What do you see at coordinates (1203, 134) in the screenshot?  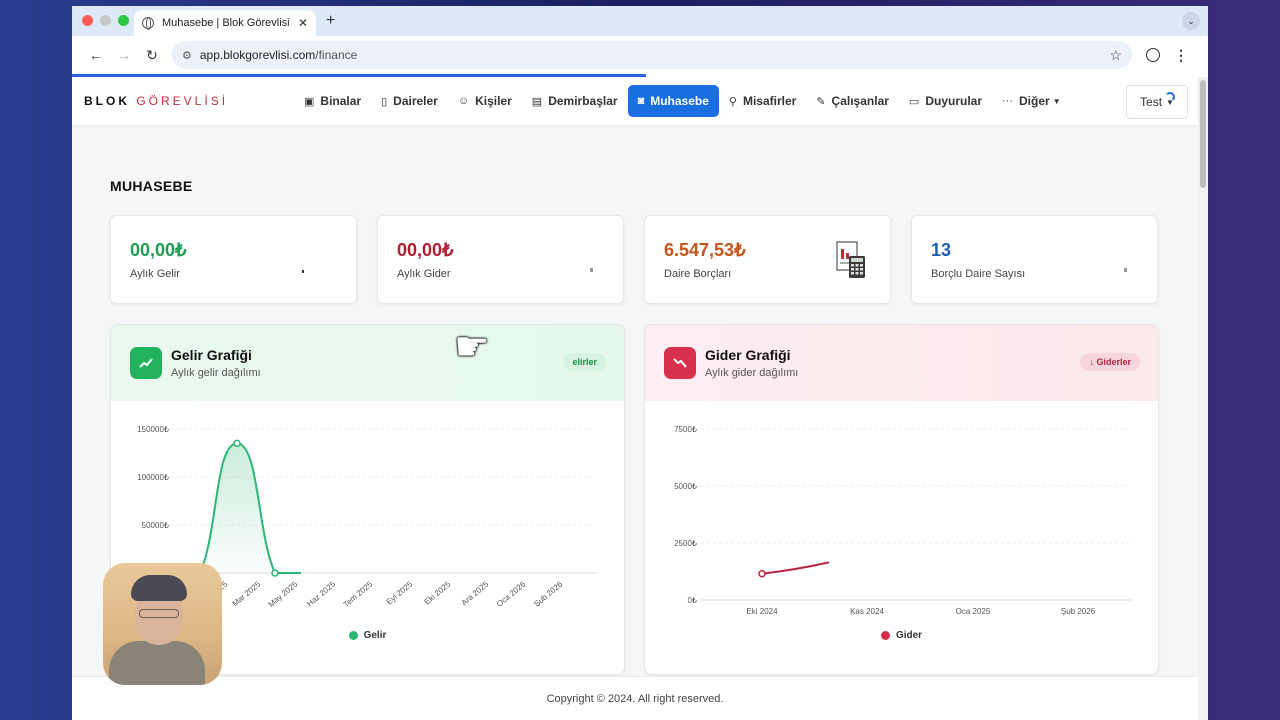 I see `scrollbar-thumb` at bounding box center [1203, 134].